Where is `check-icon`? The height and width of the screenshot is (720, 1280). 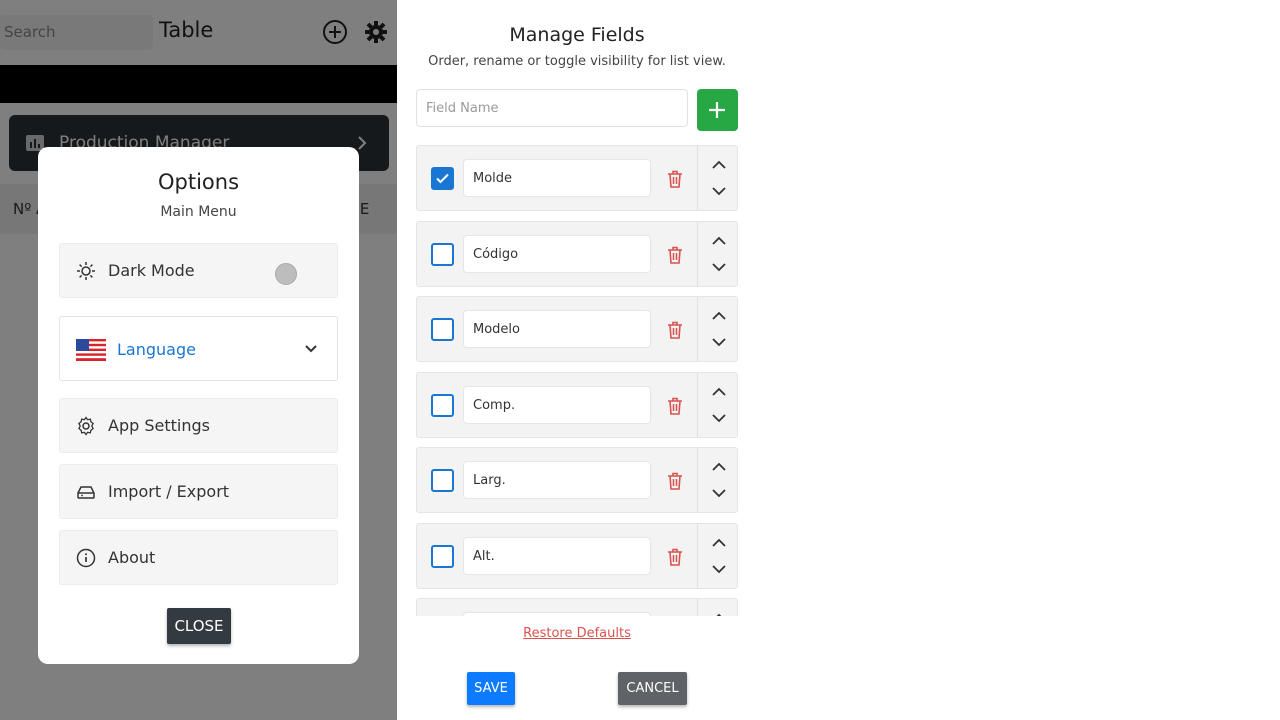 check-icon is located at coordinates (442, 178).